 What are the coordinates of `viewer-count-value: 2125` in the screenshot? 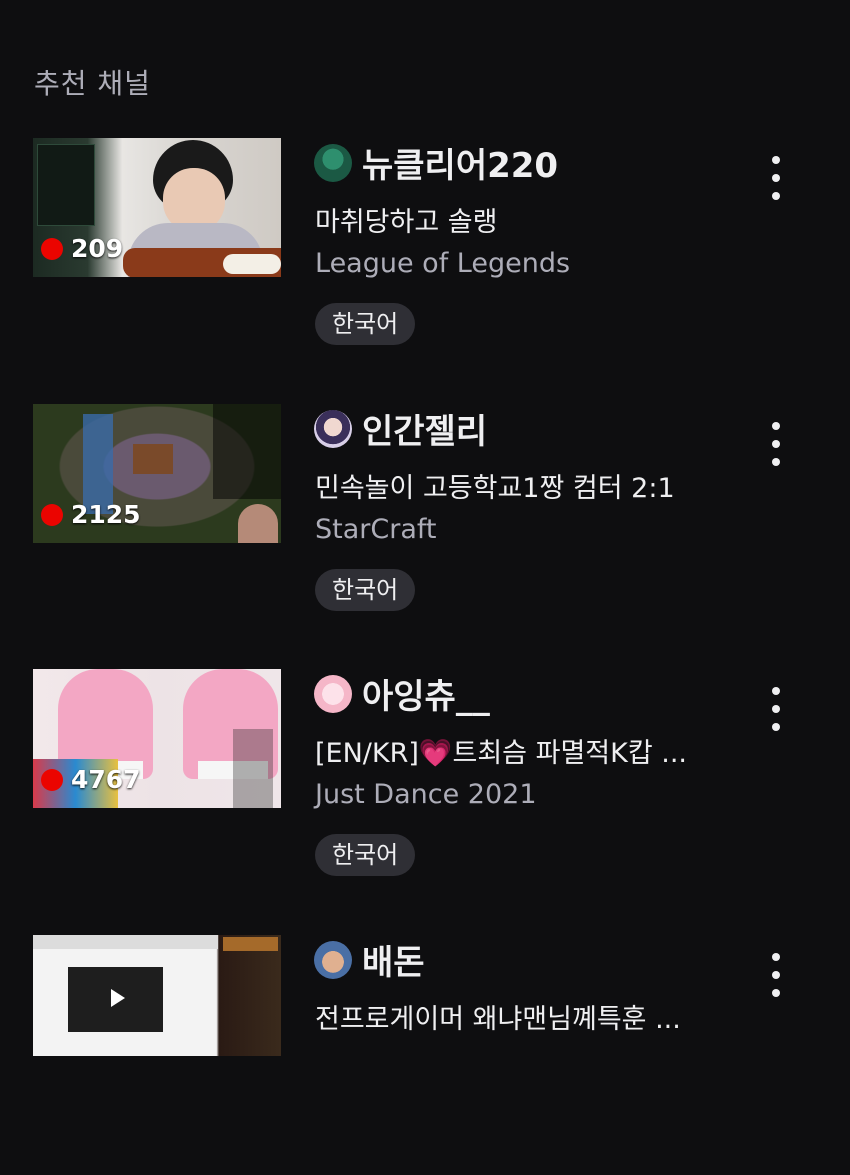 It's located at (106, 514).